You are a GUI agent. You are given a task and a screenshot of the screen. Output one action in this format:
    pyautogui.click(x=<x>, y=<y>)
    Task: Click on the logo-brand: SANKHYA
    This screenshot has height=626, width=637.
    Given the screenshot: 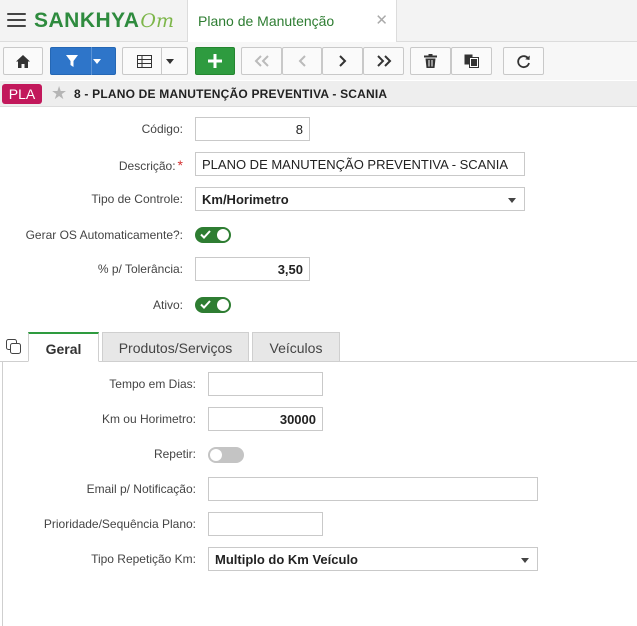 What is the action you would take?
    pyautogui.click(x=87, y=20)
    